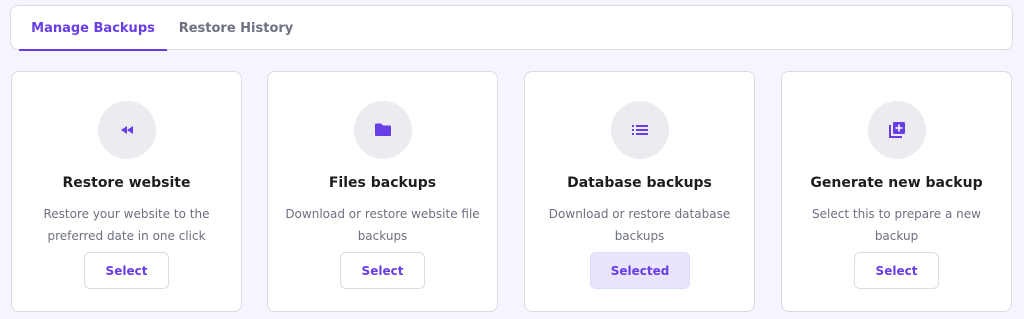 This screenshot has width=1024, height=319. I want to click on rewind-icon, so click(127, 130).